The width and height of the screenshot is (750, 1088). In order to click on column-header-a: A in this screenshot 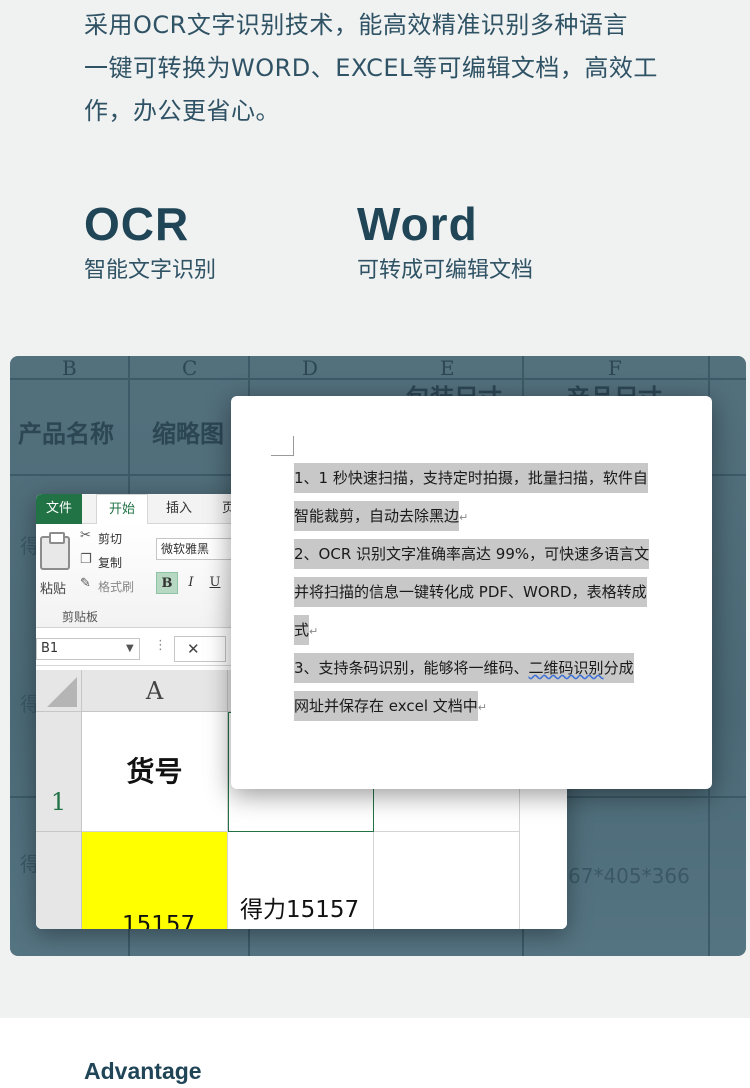, I will do `click(155, 691)`.